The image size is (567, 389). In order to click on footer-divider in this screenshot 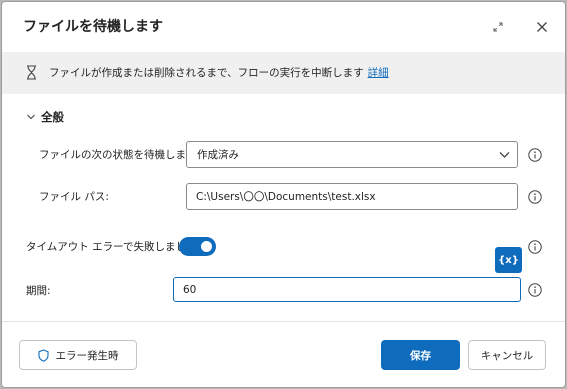, I will do `click(283, 321)`.